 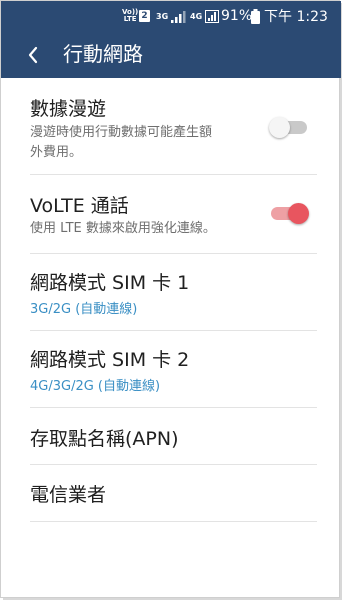 I want to click on setting-description-line1: 漫遊時使用行動數據可能產生額, so click(x=121, y=132).